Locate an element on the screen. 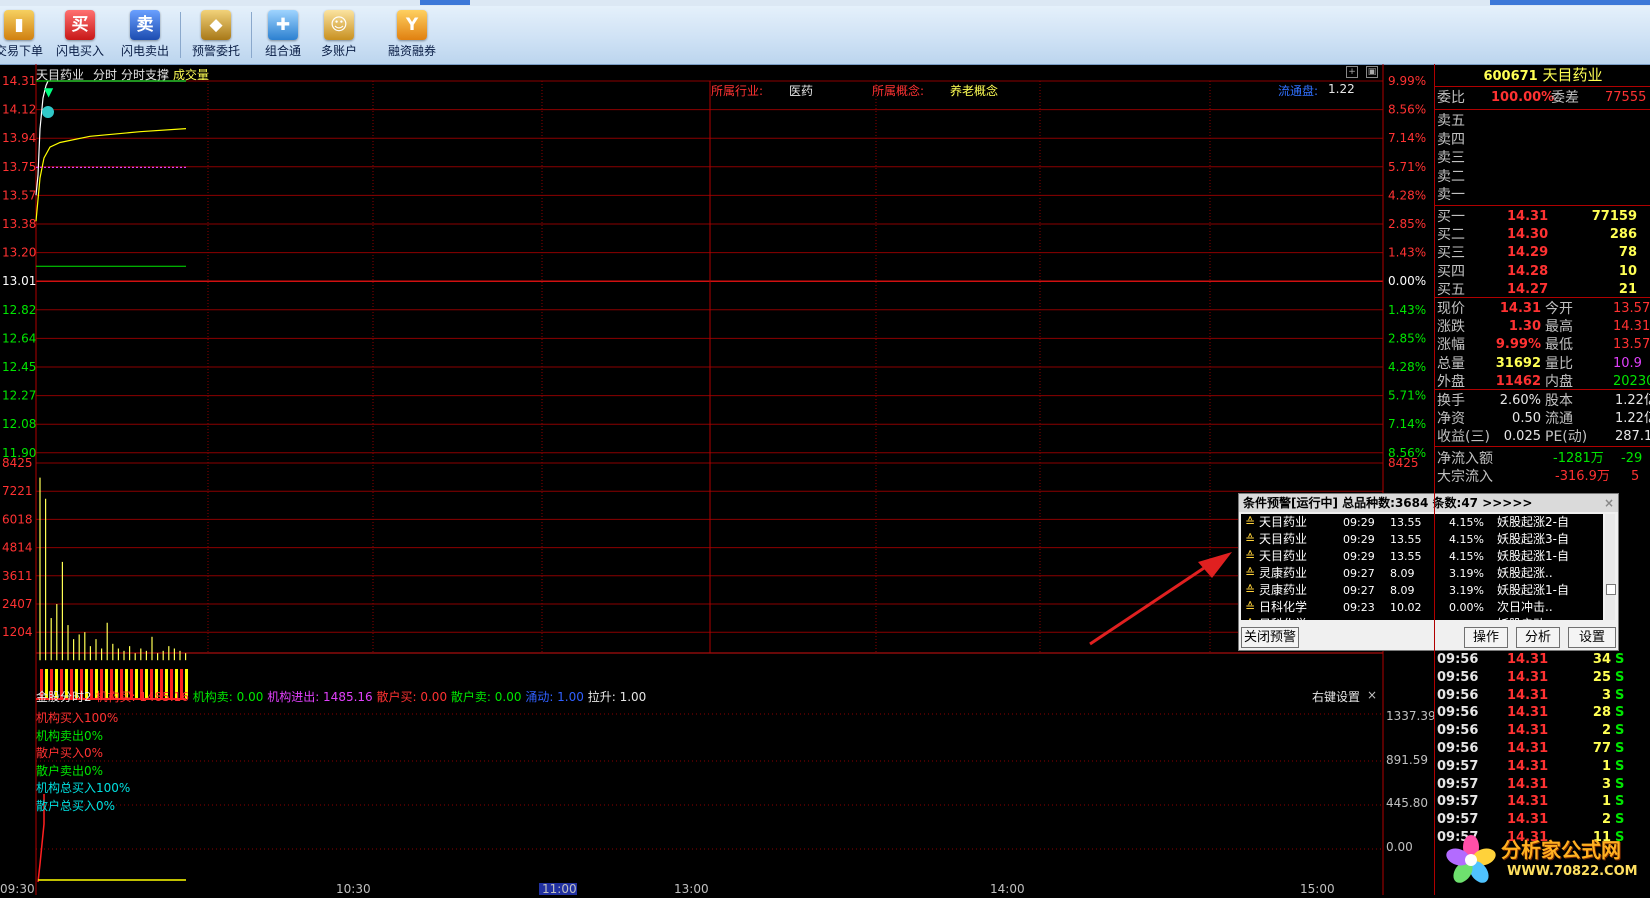 This screenshot has height=898, width=1650. pct-axis-label: 5.71% is located at coordinates (1407, 396).